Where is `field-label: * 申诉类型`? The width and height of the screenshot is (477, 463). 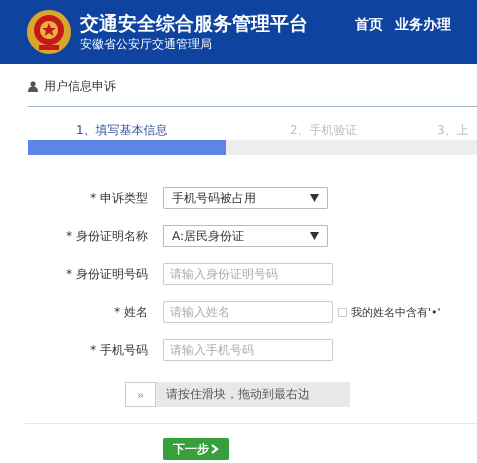
field-label: * 申诉类型 is located at coordinates (118, 198).